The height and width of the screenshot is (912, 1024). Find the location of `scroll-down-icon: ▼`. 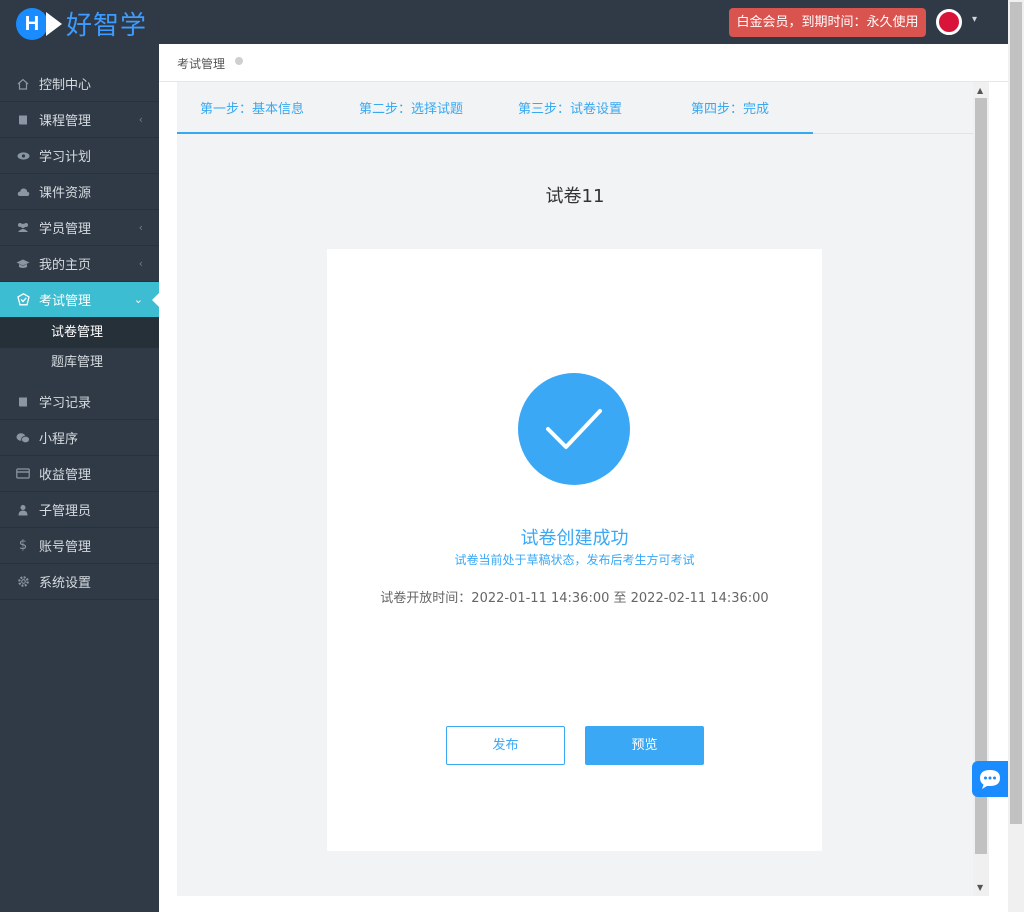

scroll-down-icon: ▼ is located at coordinates (980, 887).